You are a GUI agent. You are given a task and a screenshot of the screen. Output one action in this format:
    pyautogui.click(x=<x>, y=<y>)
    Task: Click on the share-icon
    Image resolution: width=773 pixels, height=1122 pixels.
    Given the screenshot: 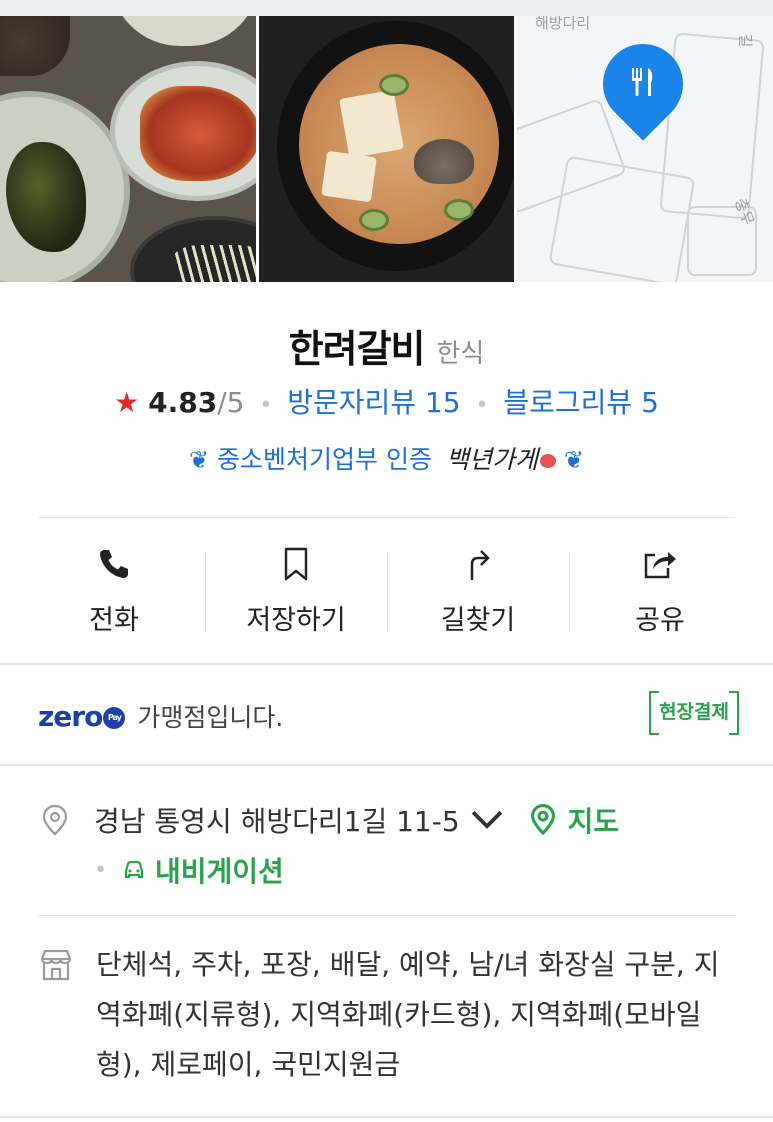 What is the action you would take?
    pyautogui.click(x=660, y=565)
    